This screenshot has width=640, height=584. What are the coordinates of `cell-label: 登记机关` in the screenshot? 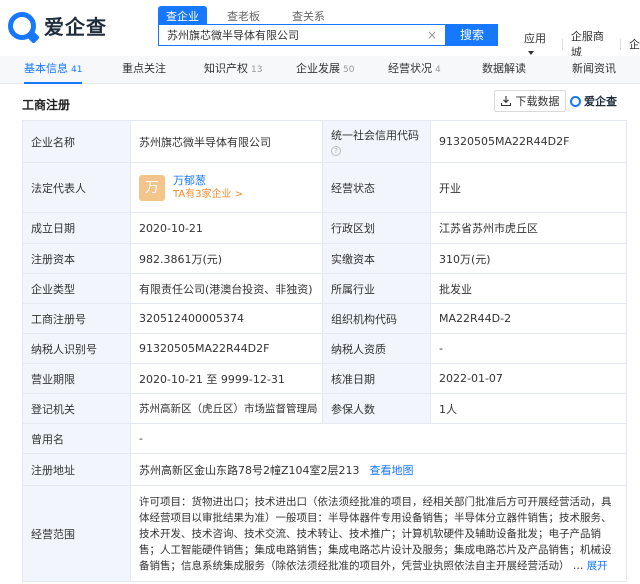 It's located at (76, 408).